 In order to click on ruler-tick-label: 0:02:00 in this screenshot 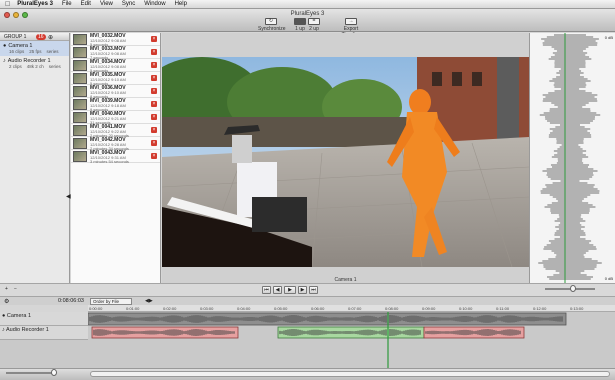, I will do `click(170, 308)`.